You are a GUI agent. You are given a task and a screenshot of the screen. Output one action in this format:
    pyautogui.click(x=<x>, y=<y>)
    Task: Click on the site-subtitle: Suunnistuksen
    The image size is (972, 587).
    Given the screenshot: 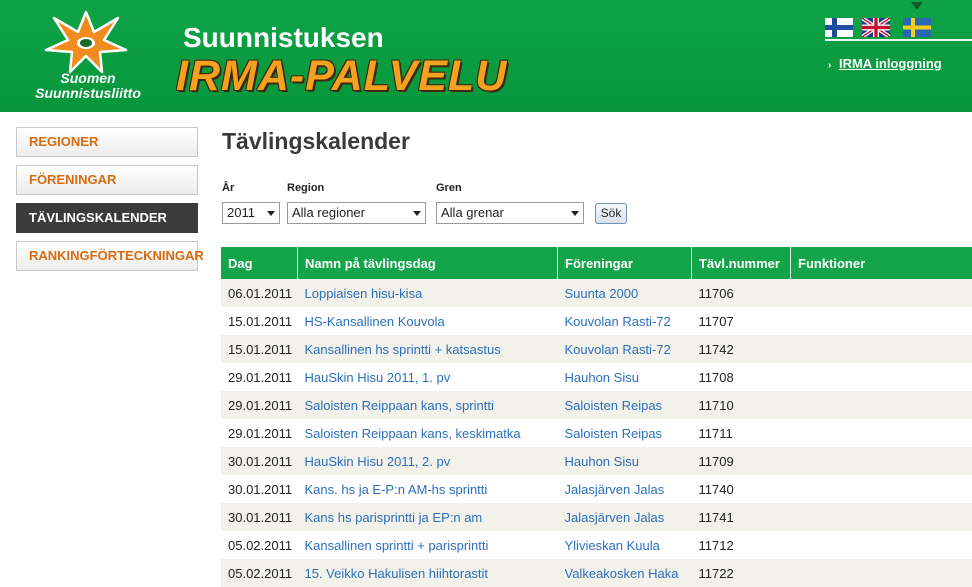 What is the action you would take?
    pyautogui.click(x=283, y=37)
    